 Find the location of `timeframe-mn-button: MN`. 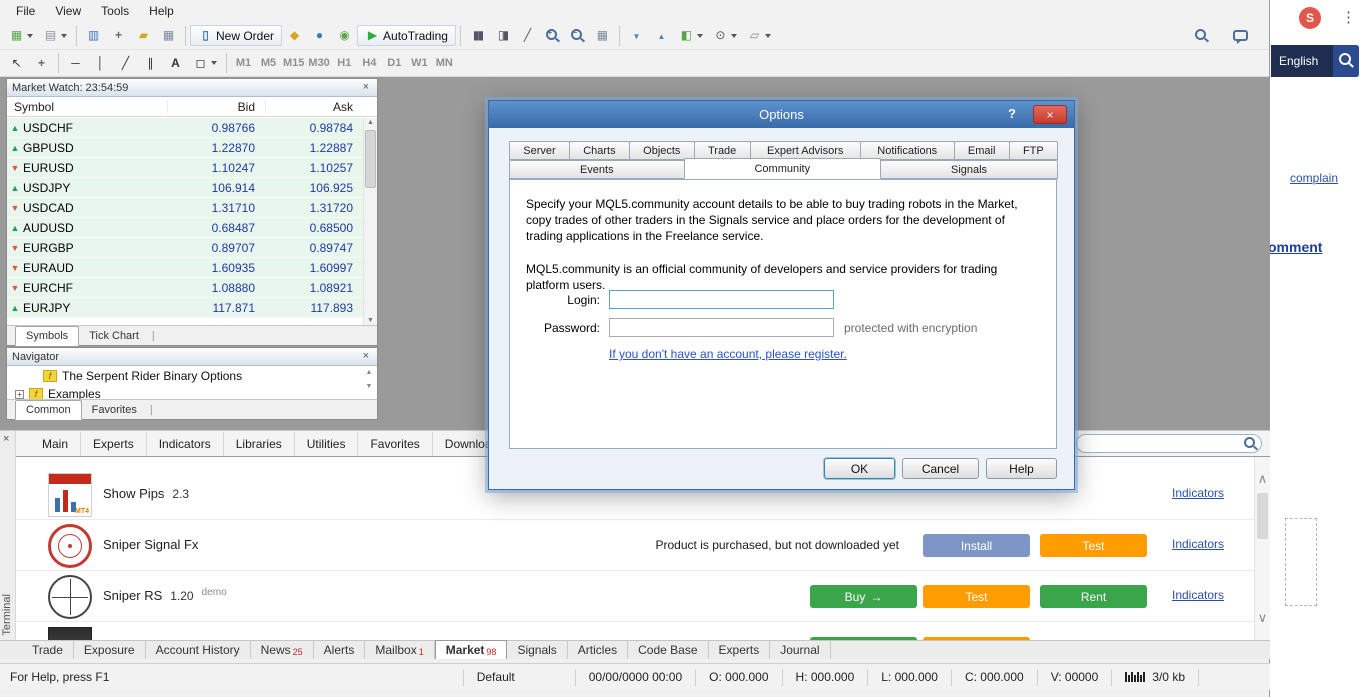

timeframe-mn-button: MN is located at coordinates (444, 63).